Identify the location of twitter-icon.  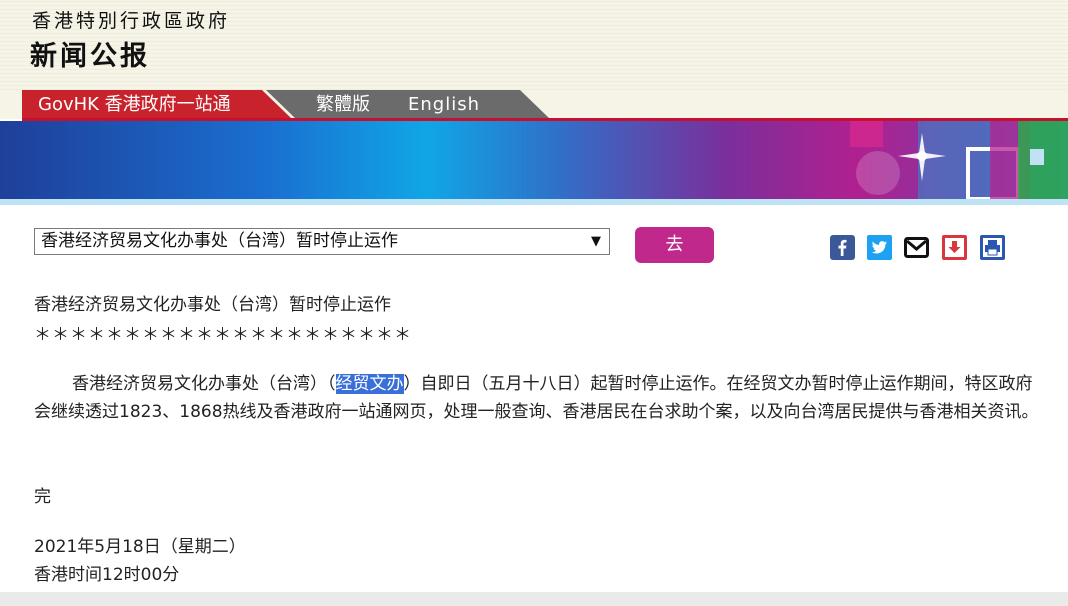
(879, 247).